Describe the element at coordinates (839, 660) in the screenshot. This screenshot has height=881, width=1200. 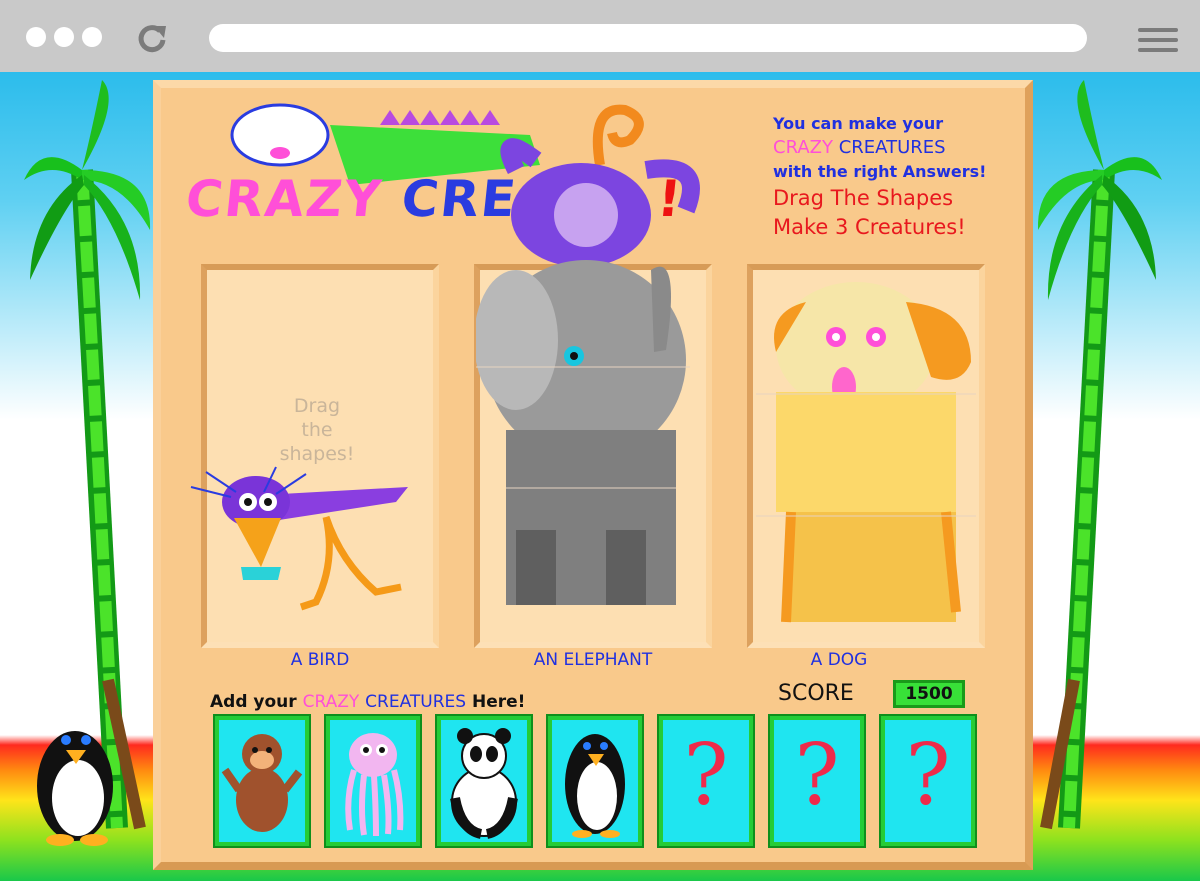
I see `slot-label-dog: A DOG` at that location.